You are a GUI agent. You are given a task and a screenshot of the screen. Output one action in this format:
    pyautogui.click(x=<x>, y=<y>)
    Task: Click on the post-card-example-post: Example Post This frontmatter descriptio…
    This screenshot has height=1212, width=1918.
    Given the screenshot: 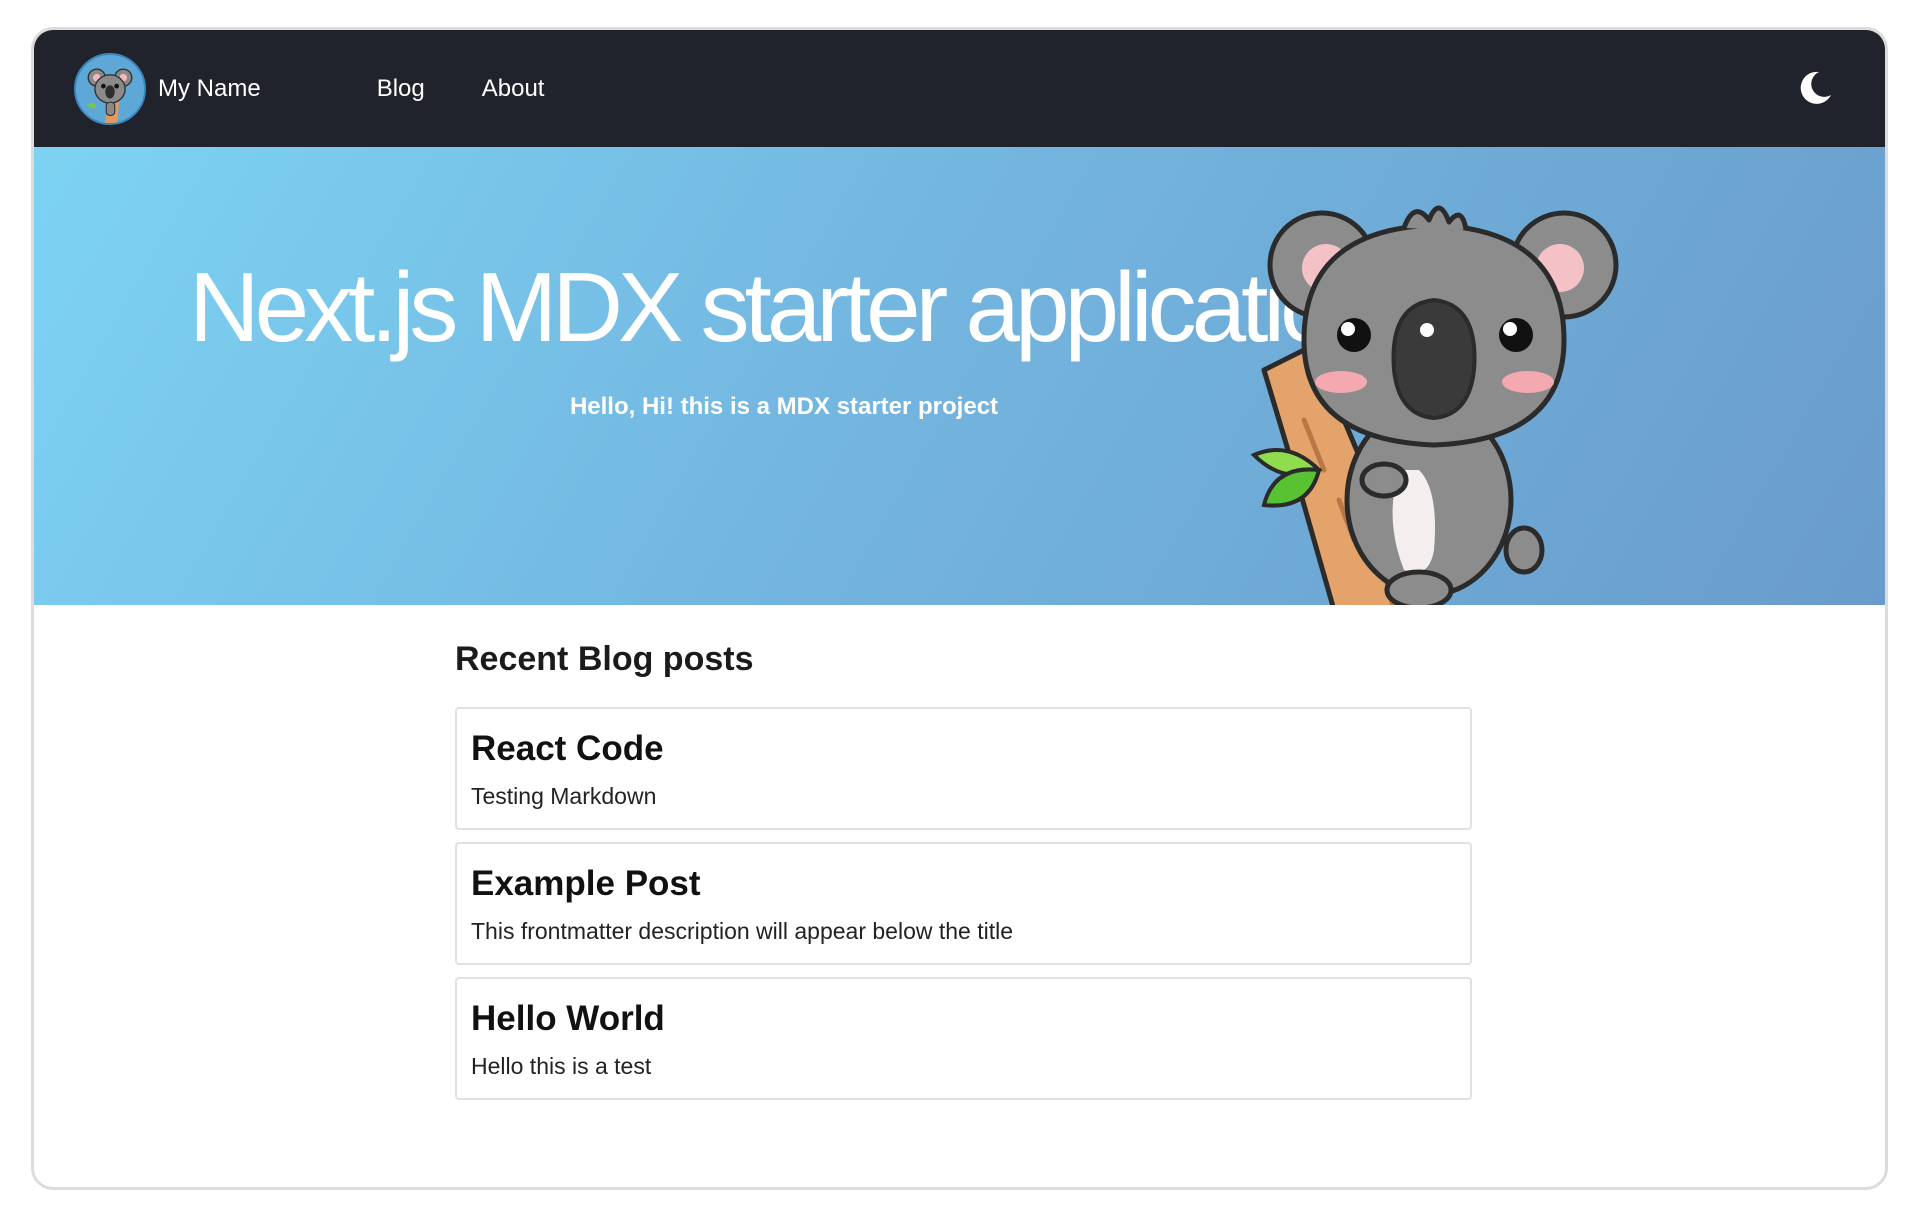 What is the action you would take?
    pyautogui.click(x=963, y=903)
    